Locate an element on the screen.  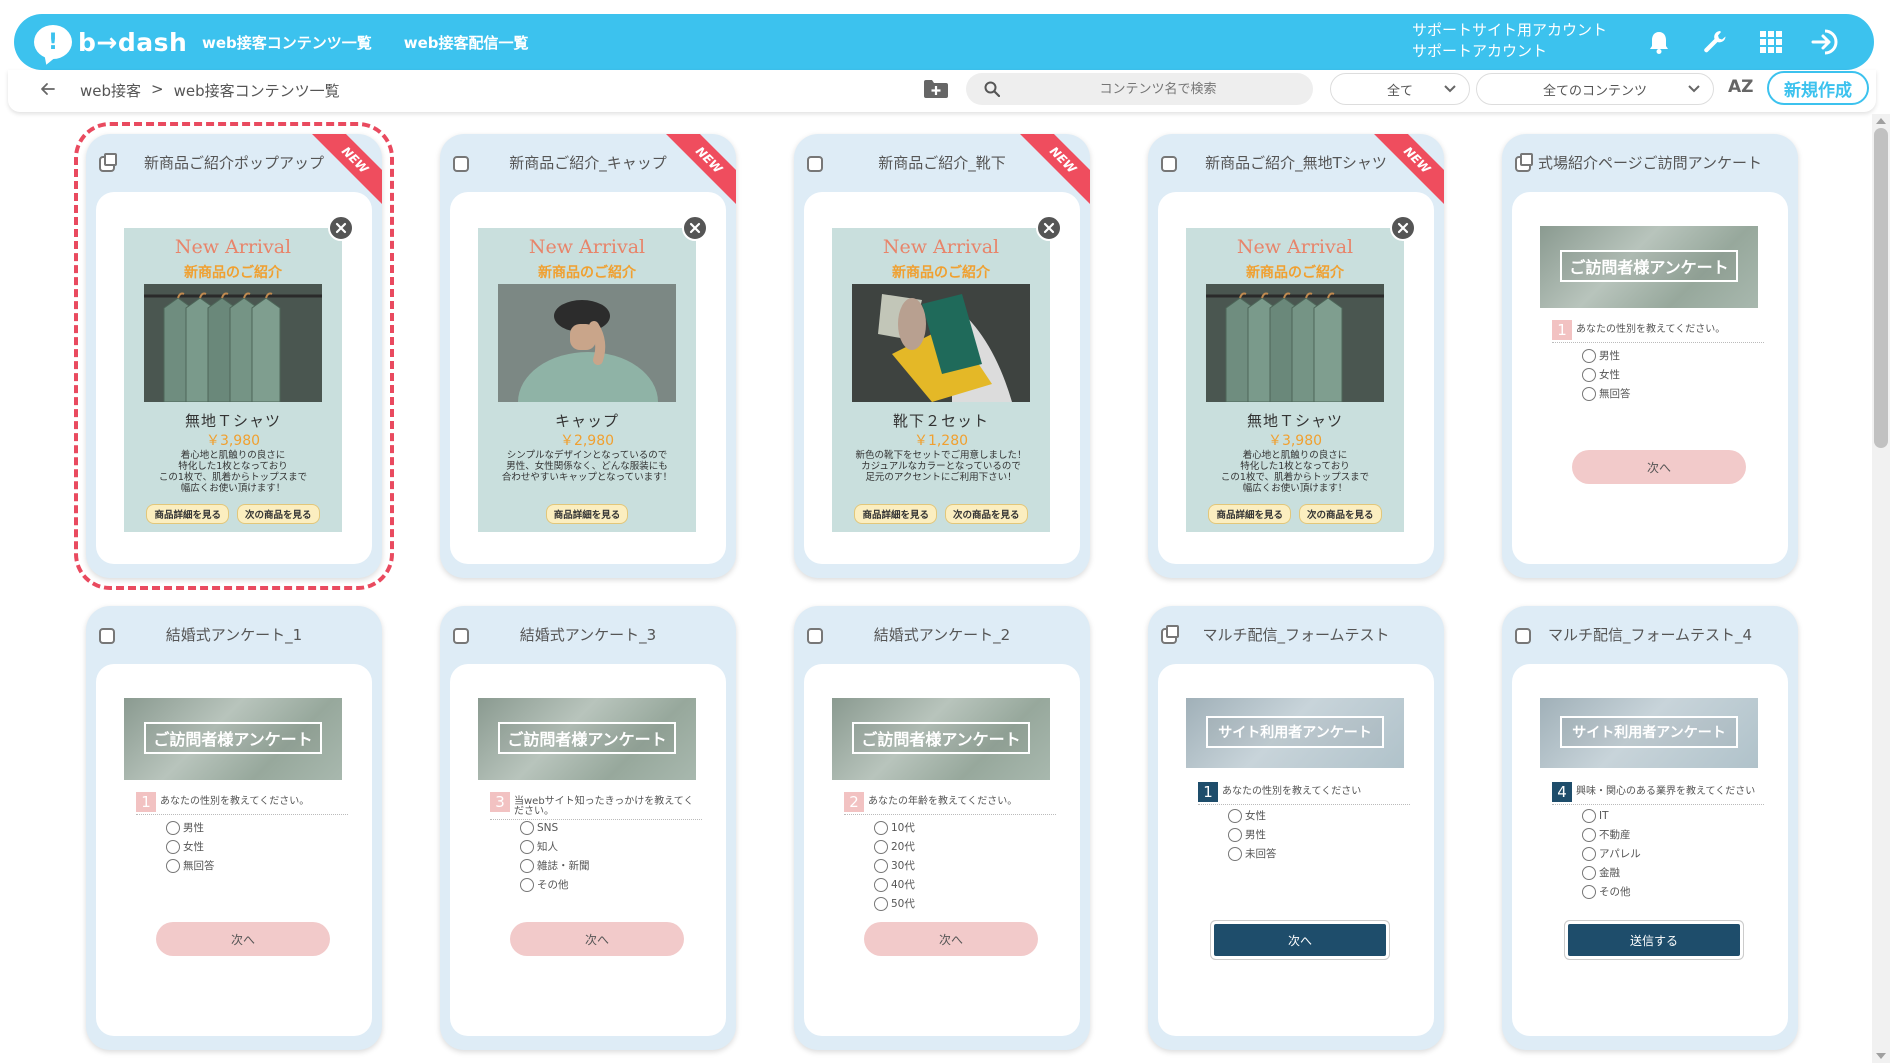
survey-option: 不動産 is located at coordinates (1611, 834).